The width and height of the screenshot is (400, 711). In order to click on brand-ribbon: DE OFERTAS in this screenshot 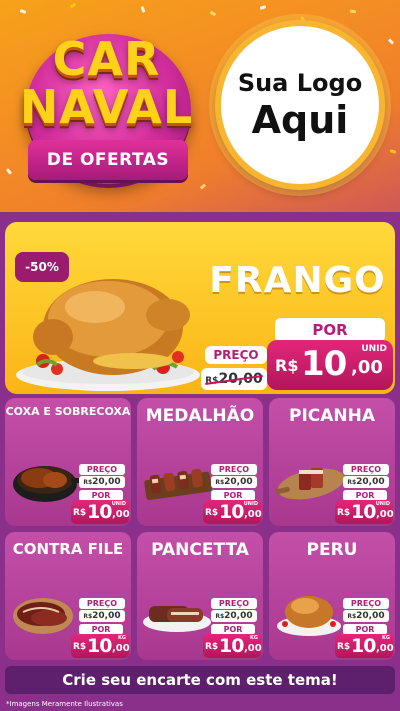, I will do `click(108, 160)`.